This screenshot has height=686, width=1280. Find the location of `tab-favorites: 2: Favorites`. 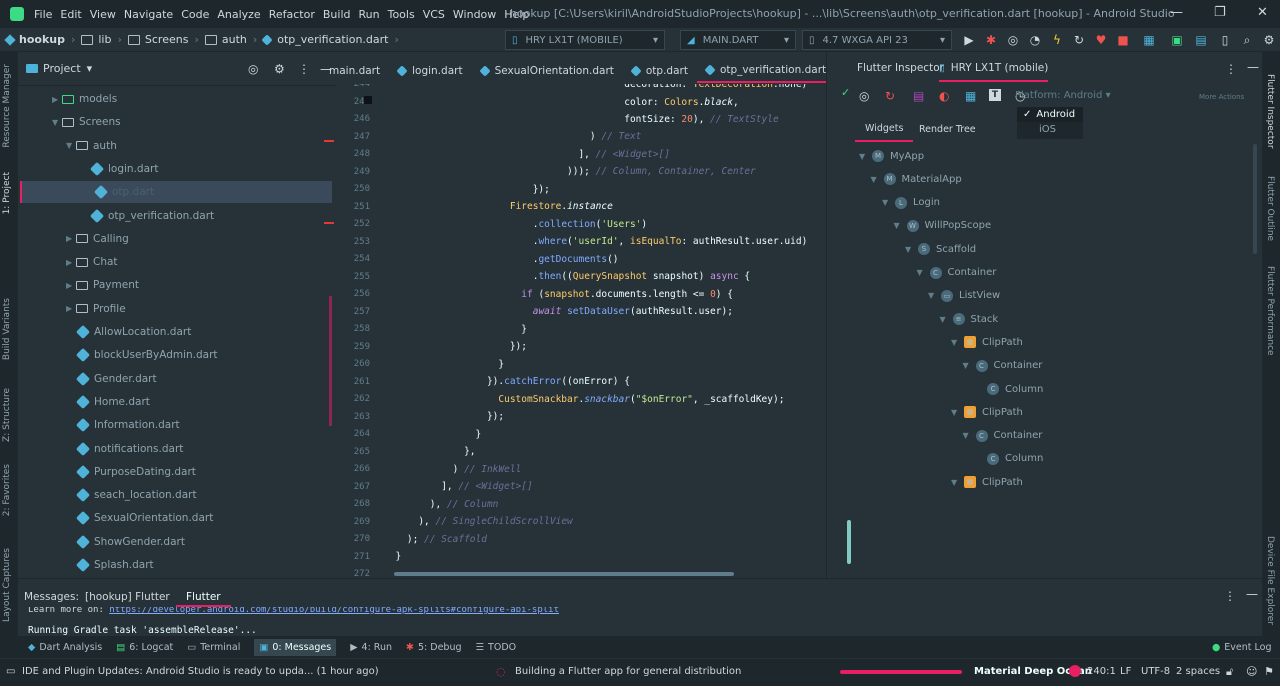

tab-favorites: 2: Favorites is located at coordinates (7, 490).